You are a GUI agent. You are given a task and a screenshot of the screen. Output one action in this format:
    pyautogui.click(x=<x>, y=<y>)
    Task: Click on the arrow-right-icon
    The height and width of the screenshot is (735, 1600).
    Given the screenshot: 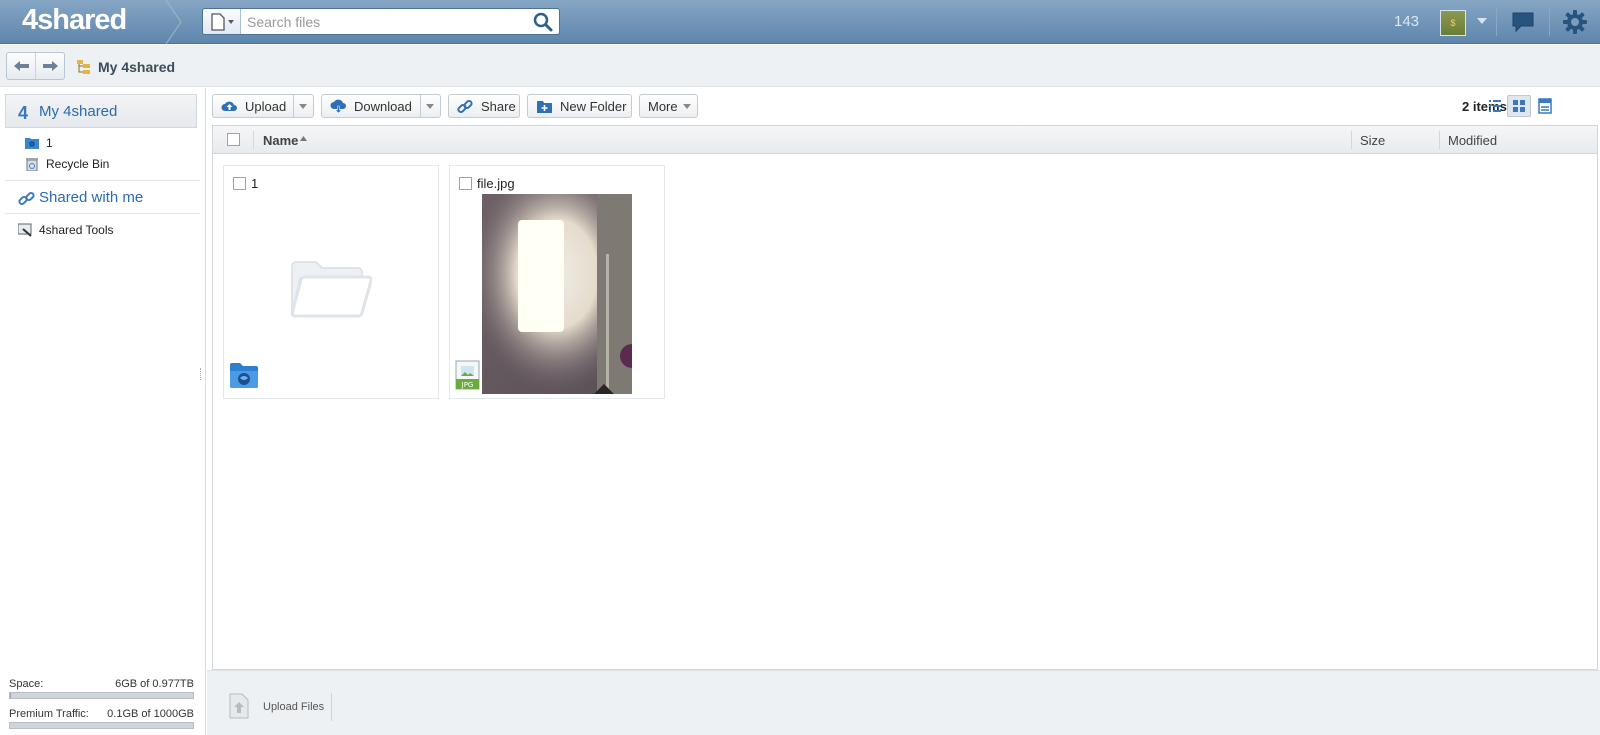 What is the action you would take?
    pyautogui.click(x=50, y=66)
    